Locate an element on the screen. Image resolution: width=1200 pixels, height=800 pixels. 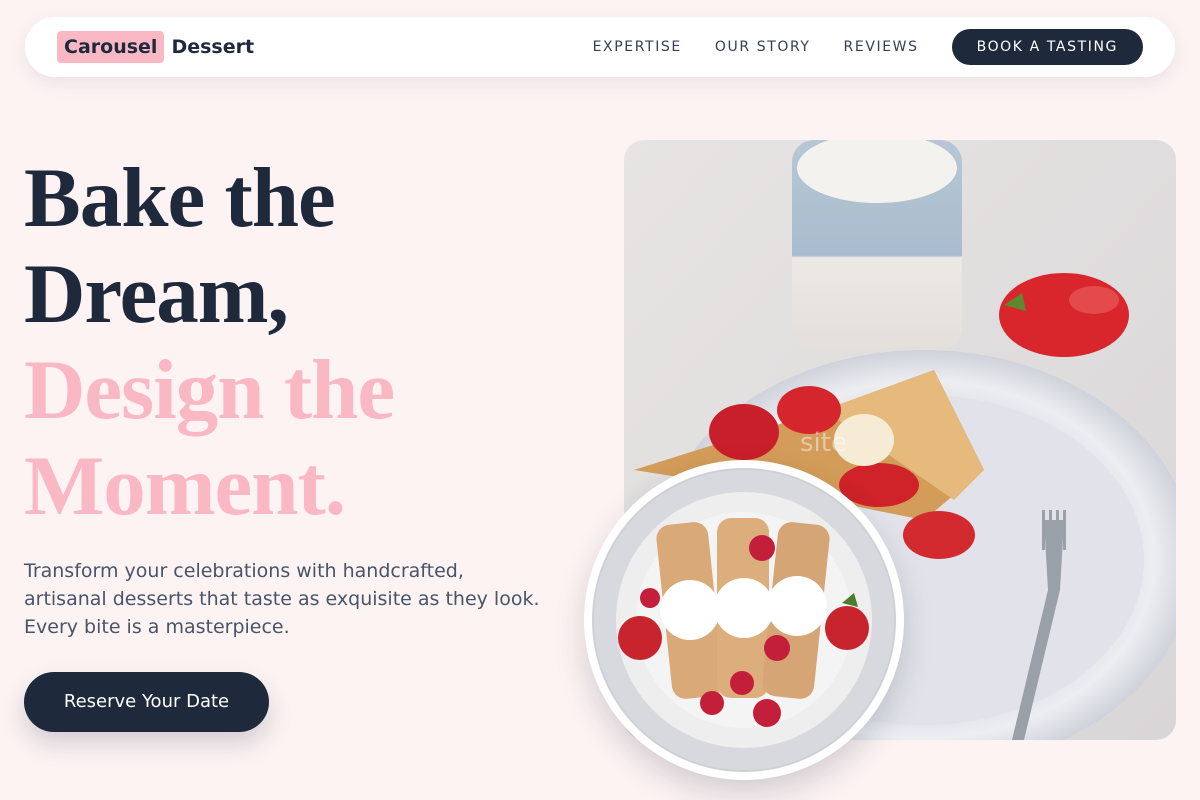
hero-accent-line: Moment. is located at coordinates (185, 486).